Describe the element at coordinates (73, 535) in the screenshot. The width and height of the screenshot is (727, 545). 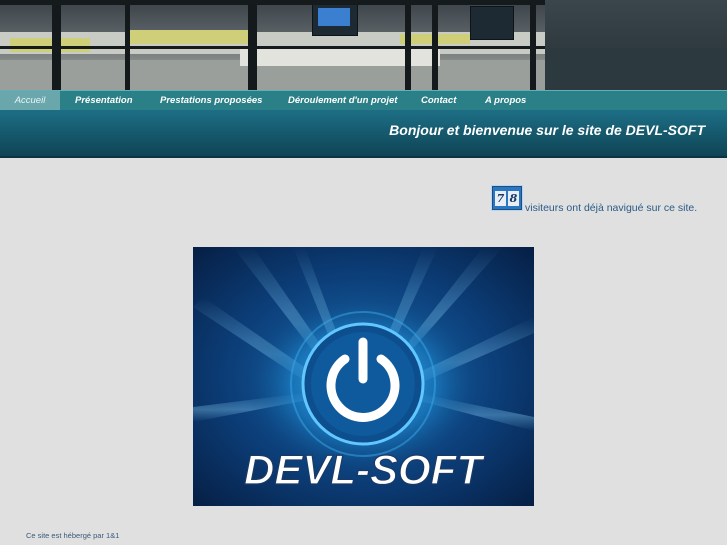
I see `footer-hosting-text: Ce site est hébergé par 1&1` at that location.